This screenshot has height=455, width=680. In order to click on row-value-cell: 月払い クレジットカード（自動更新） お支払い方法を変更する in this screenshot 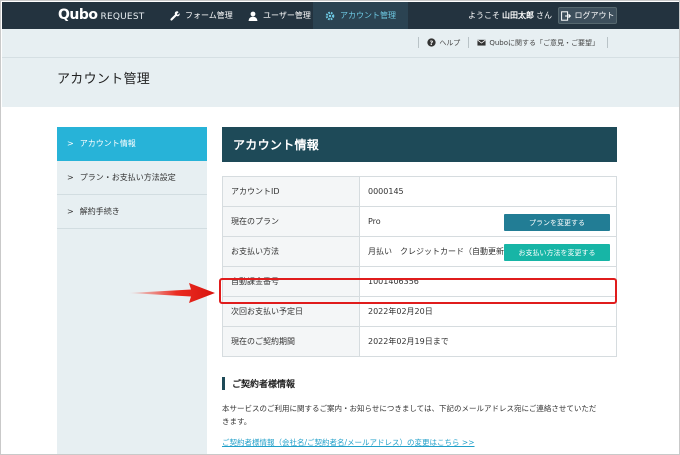, I will do `click(488, 251)`.